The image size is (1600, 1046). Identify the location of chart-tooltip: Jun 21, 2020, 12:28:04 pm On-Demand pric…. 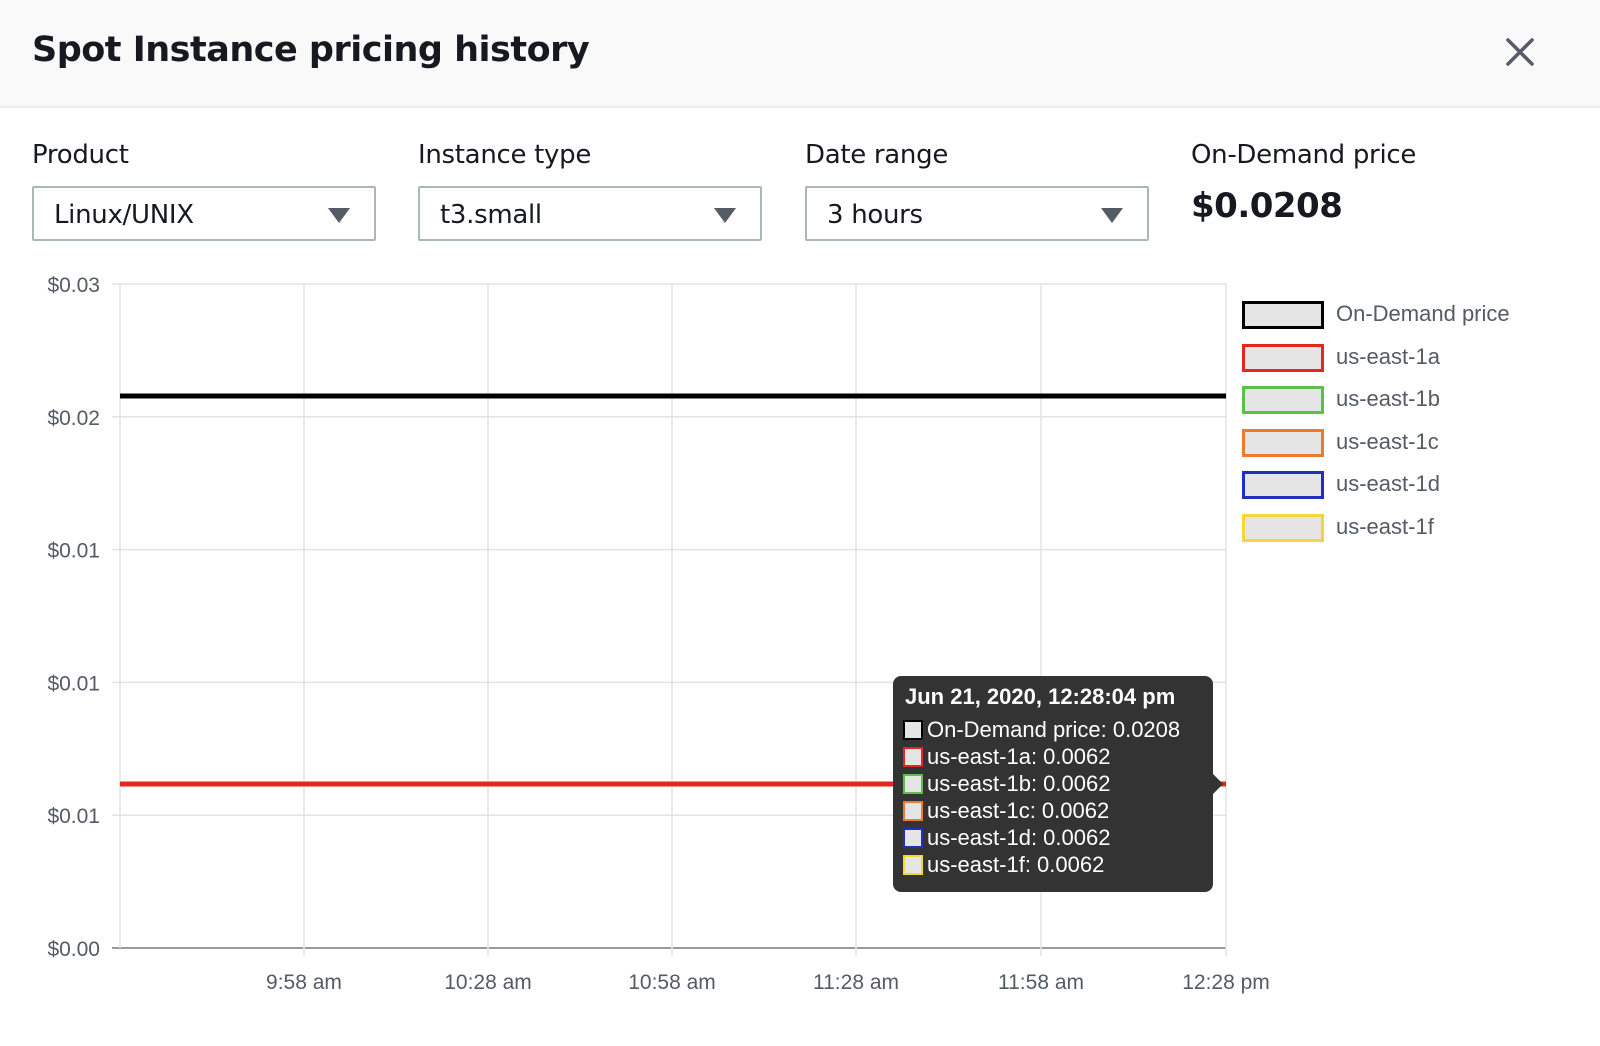
(1058, 784).